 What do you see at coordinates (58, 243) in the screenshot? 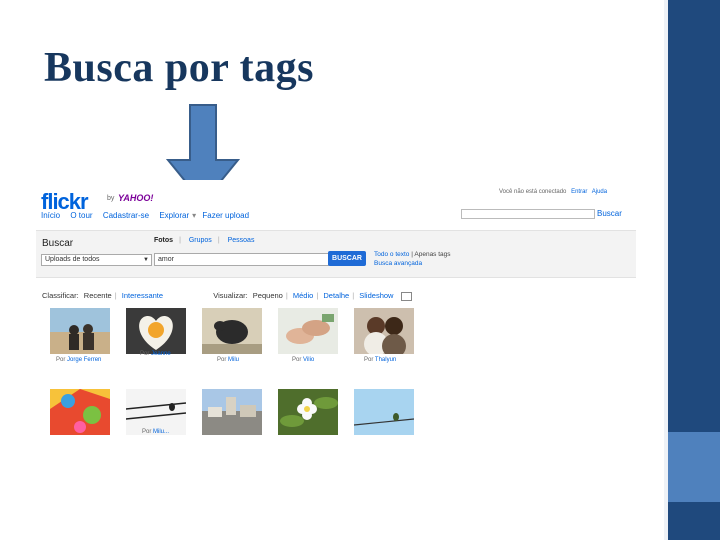
I see `search-title: Buscar` at bounding box center [58, 243].